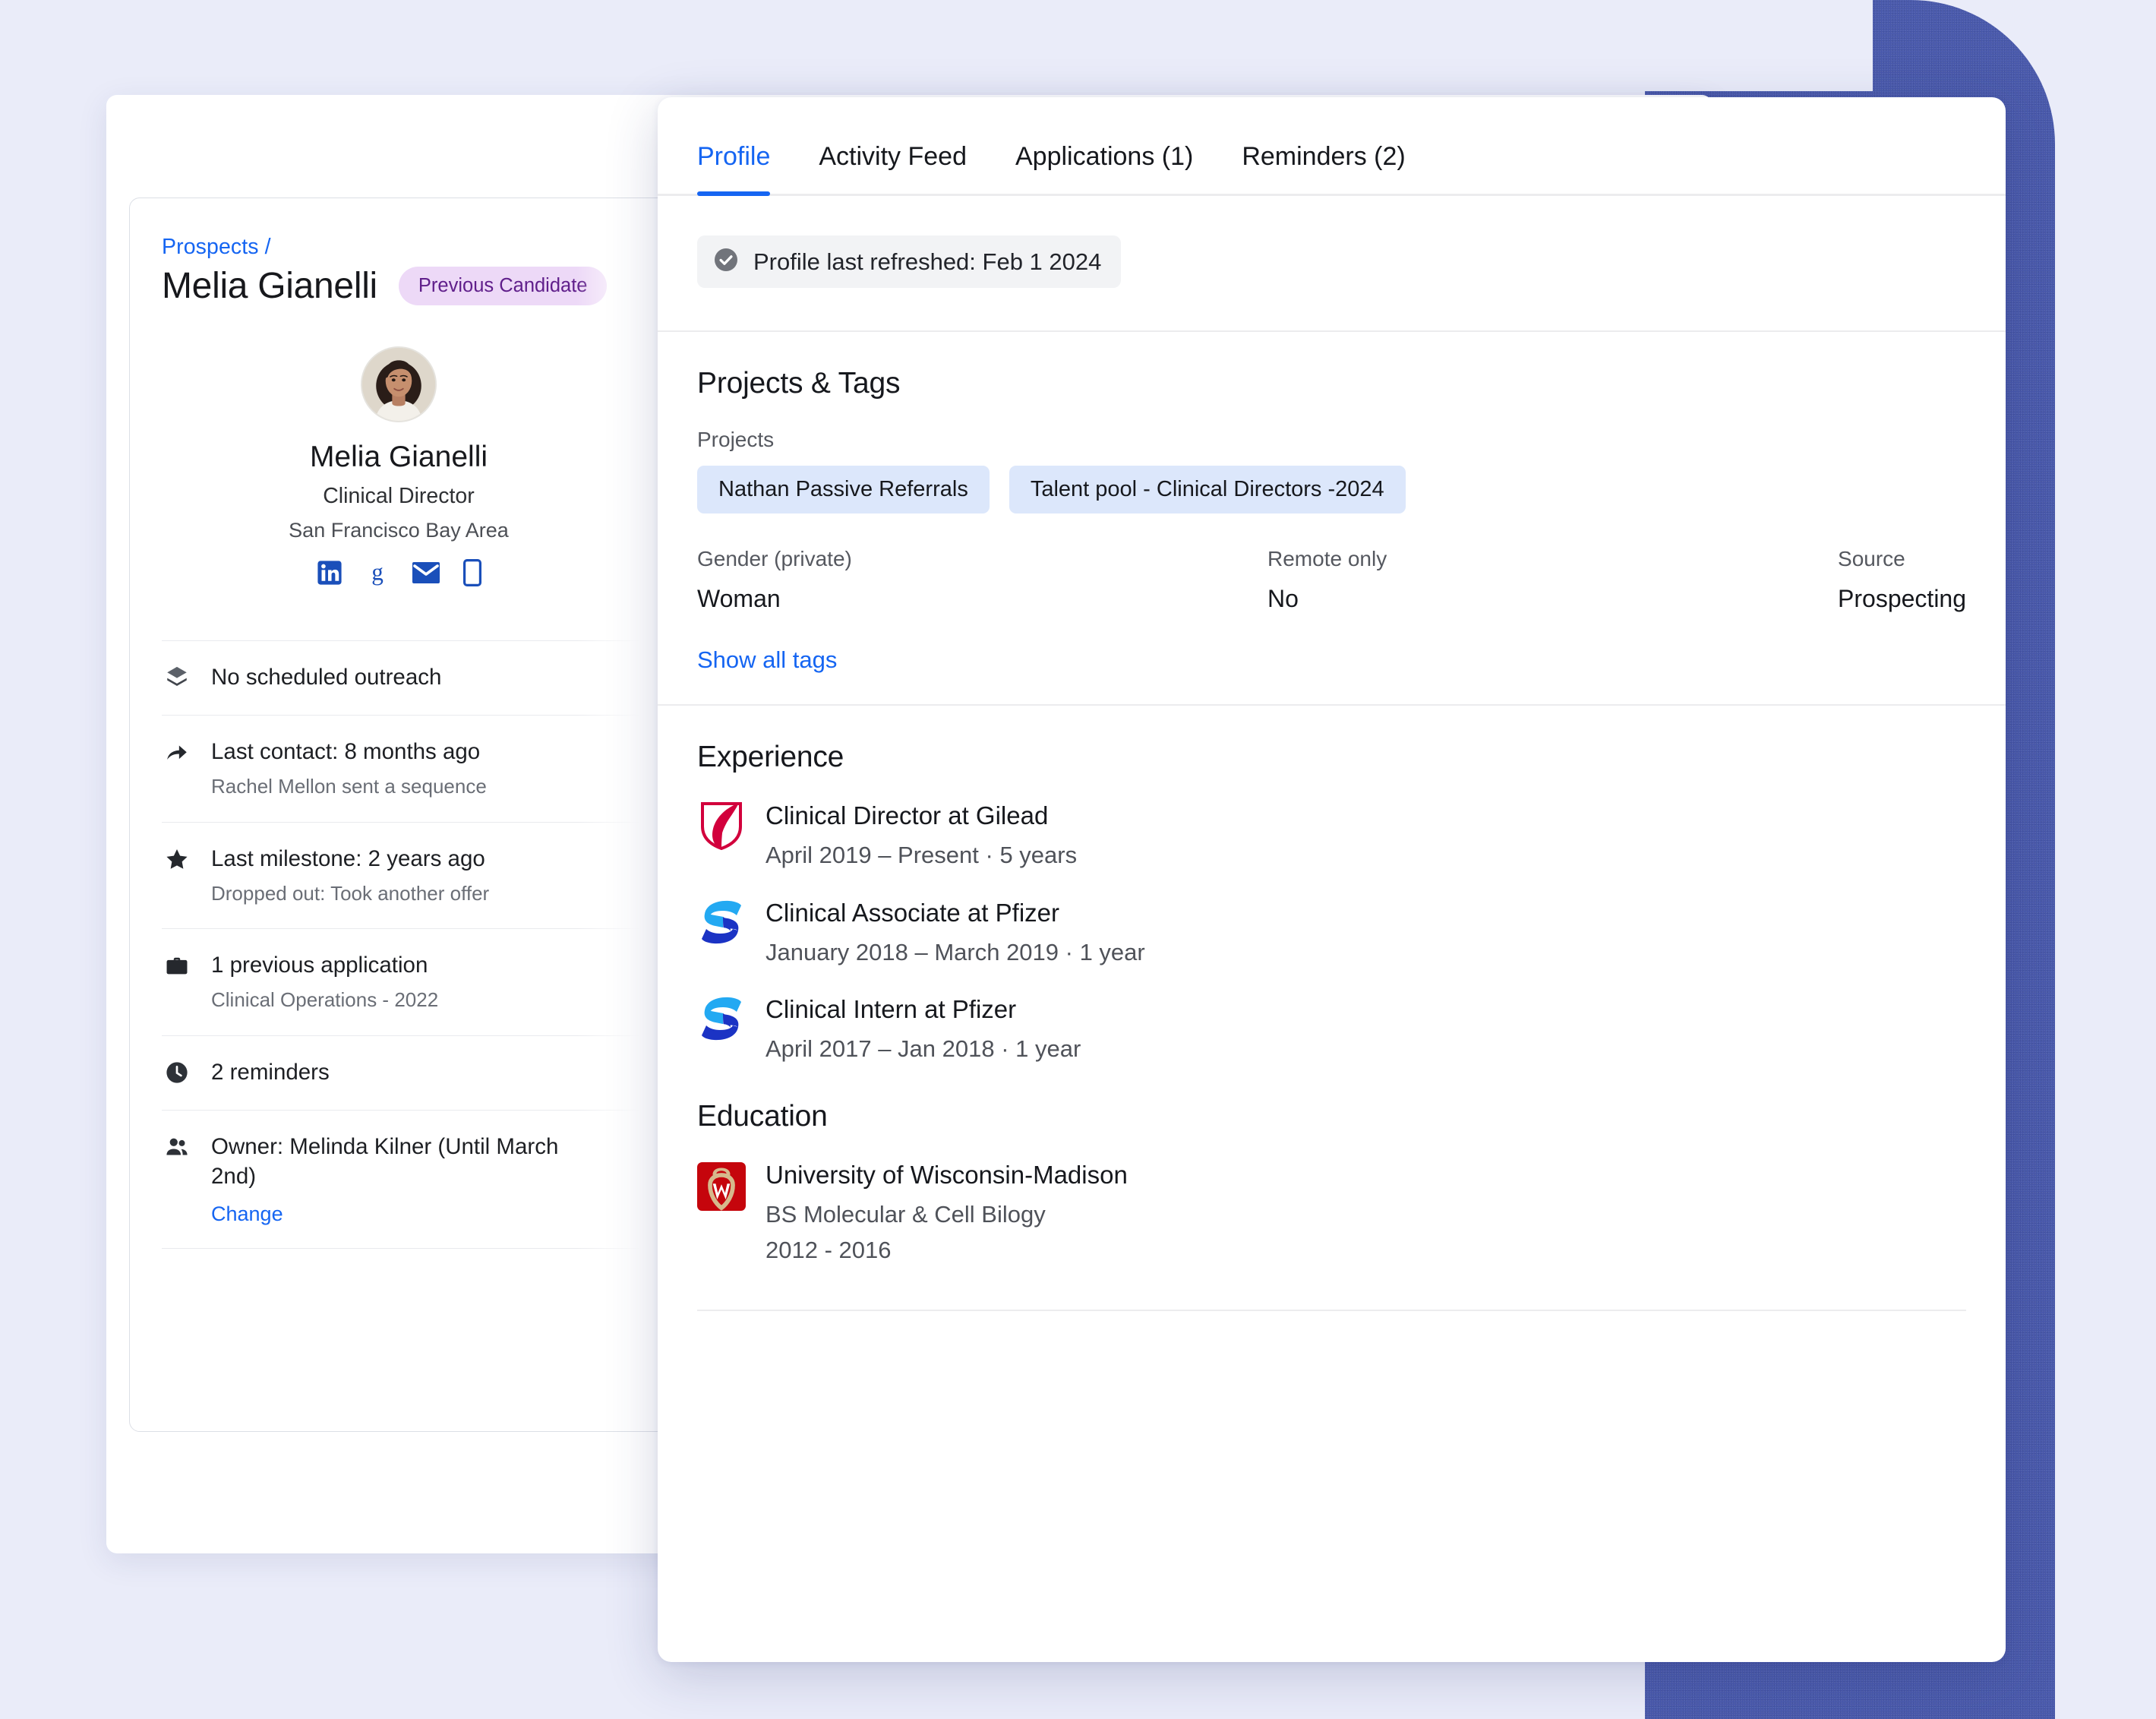 The image size is (2156, 1719). Describe the element at coordinates (1903, 598) in the screenshot. I see `meta-value: Prospecting` at that location.